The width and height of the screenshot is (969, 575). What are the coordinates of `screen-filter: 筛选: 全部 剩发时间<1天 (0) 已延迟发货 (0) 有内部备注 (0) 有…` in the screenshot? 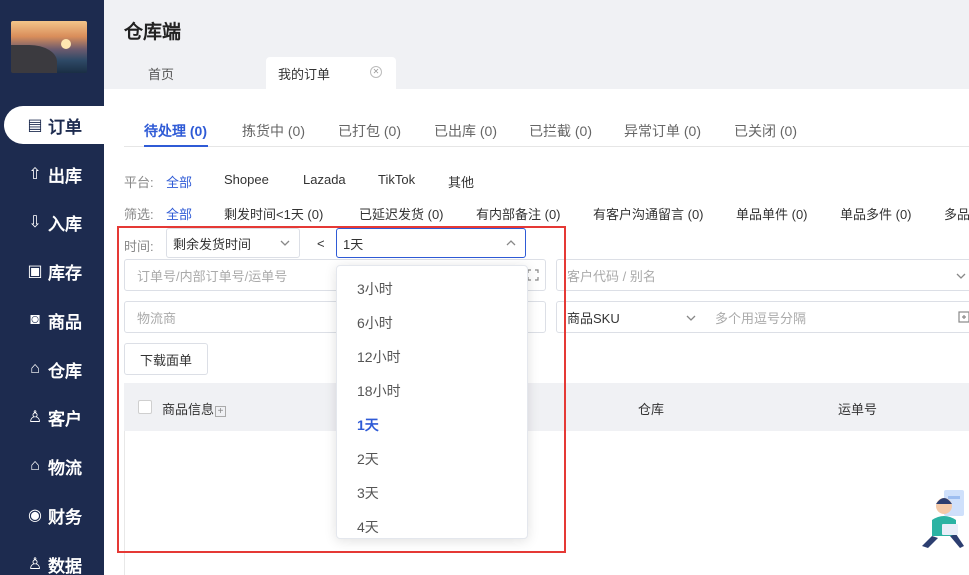 It's located at (546, 212).